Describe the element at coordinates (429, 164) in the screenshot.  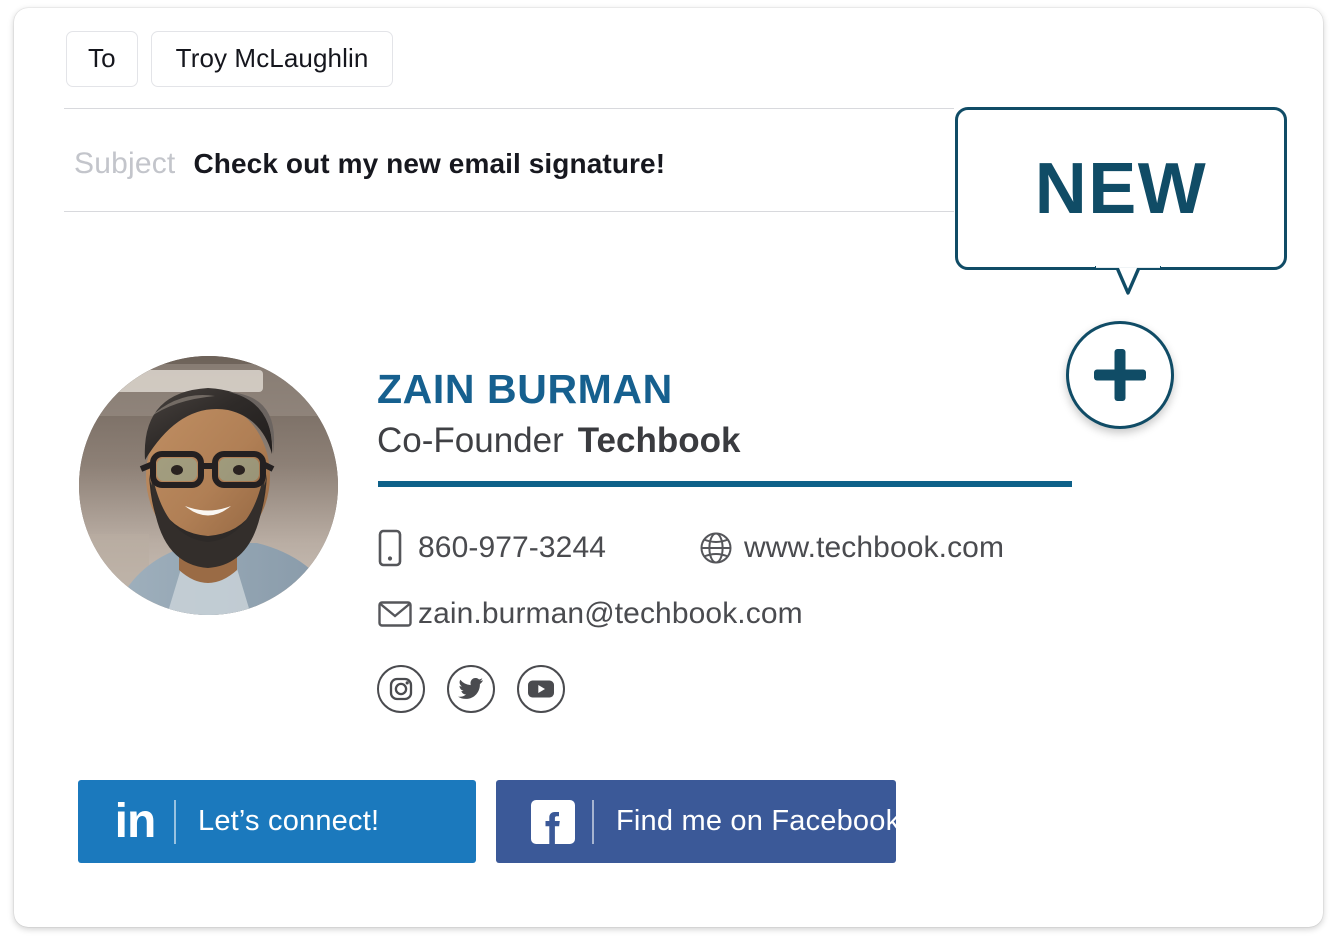
I see `subject-input-value: Check out my new email signature!` at that location.